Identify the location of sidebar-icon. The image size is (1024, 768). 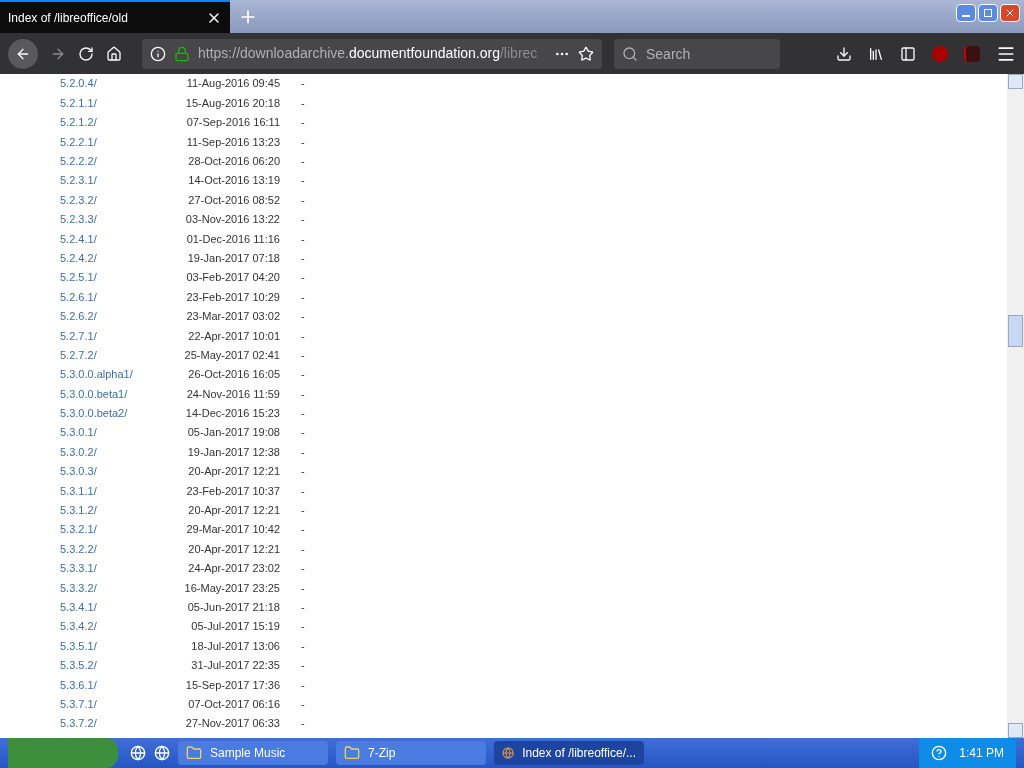
(908, 53).